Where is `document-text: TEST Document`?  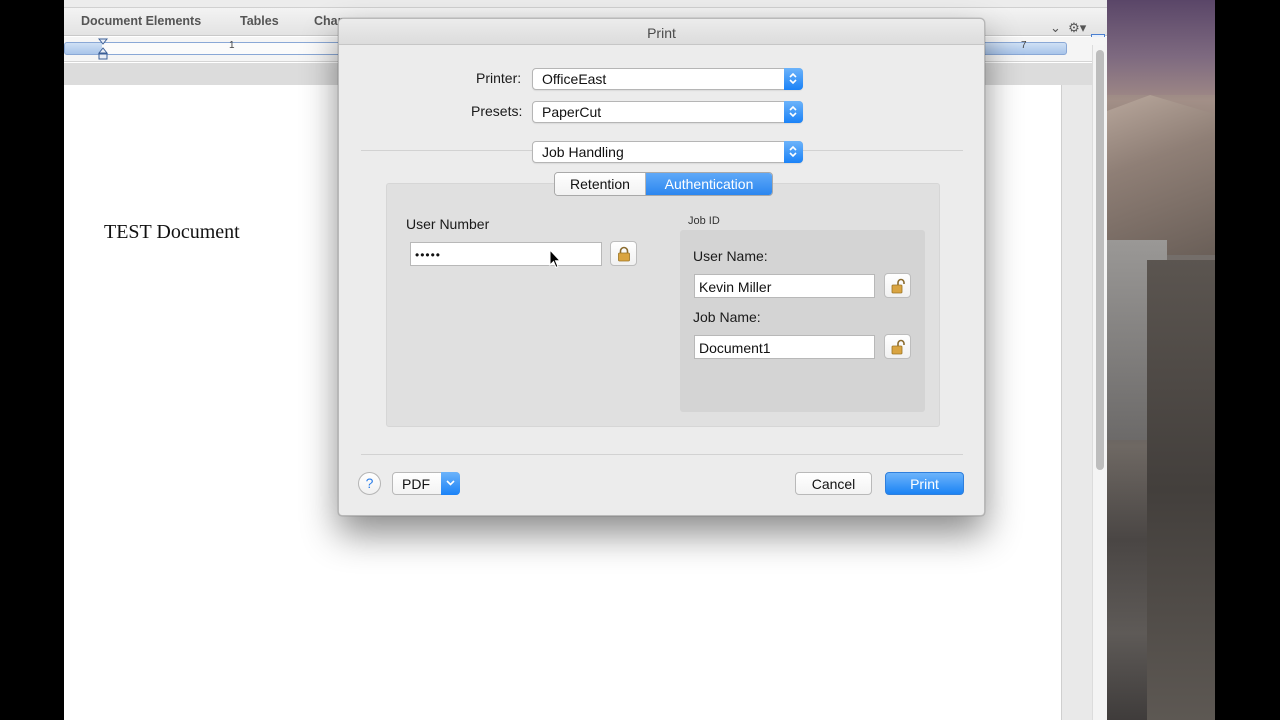
document-text: TEST Document is located at coordinates (172, 232).